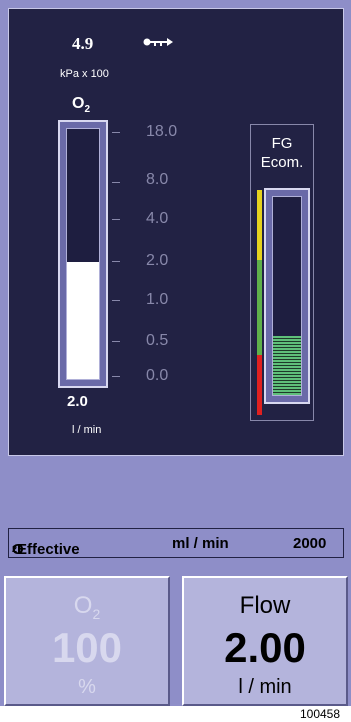  What do you see at coordinates (157, 260) in the screenshot?
I see `scale-label: 2.0` at bounding box center [157, 260].